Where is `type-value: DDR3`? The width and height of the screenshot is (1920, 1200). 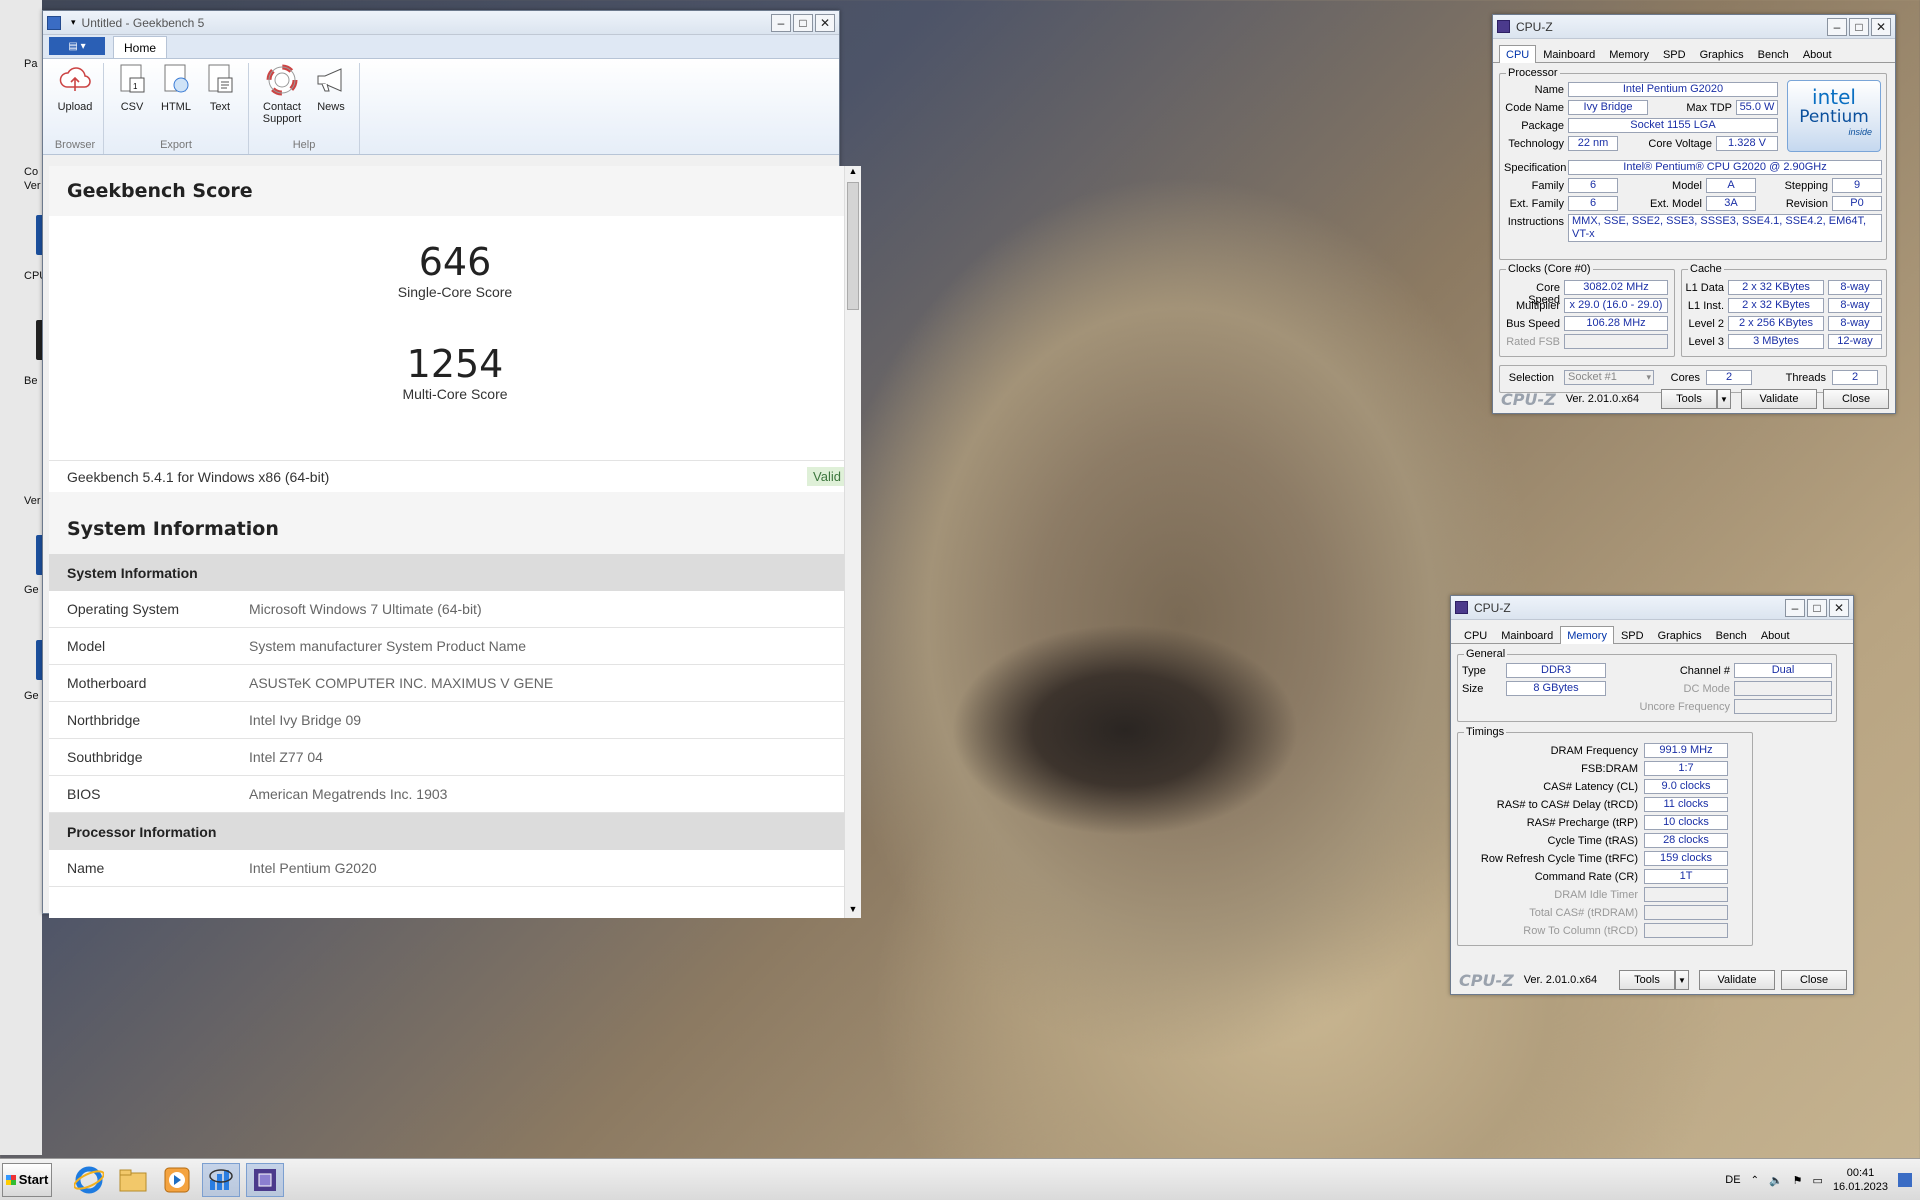
type-value: DDR3 is located at coordinates (1556, 670).